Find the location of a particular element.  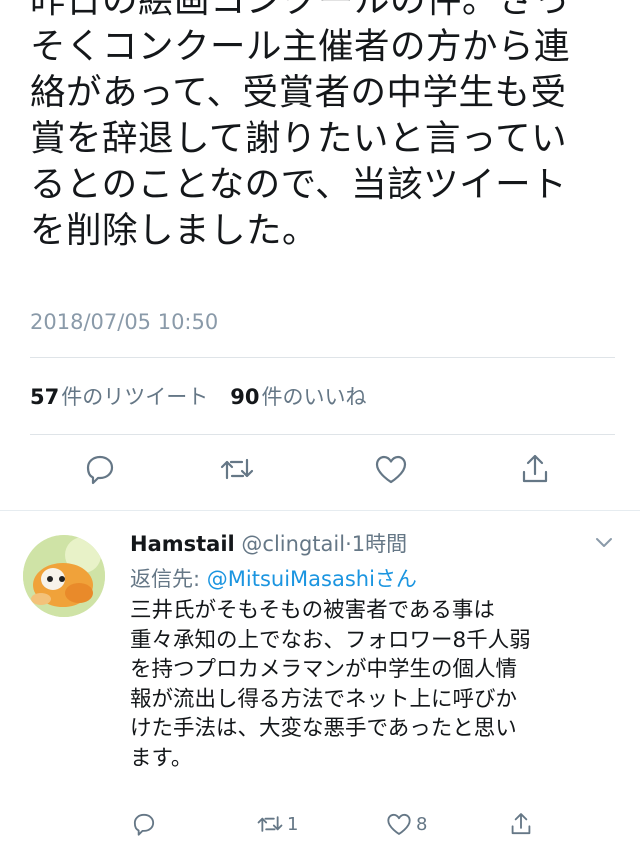

like-label: 件のいいね is located at coordinates (314, 397).